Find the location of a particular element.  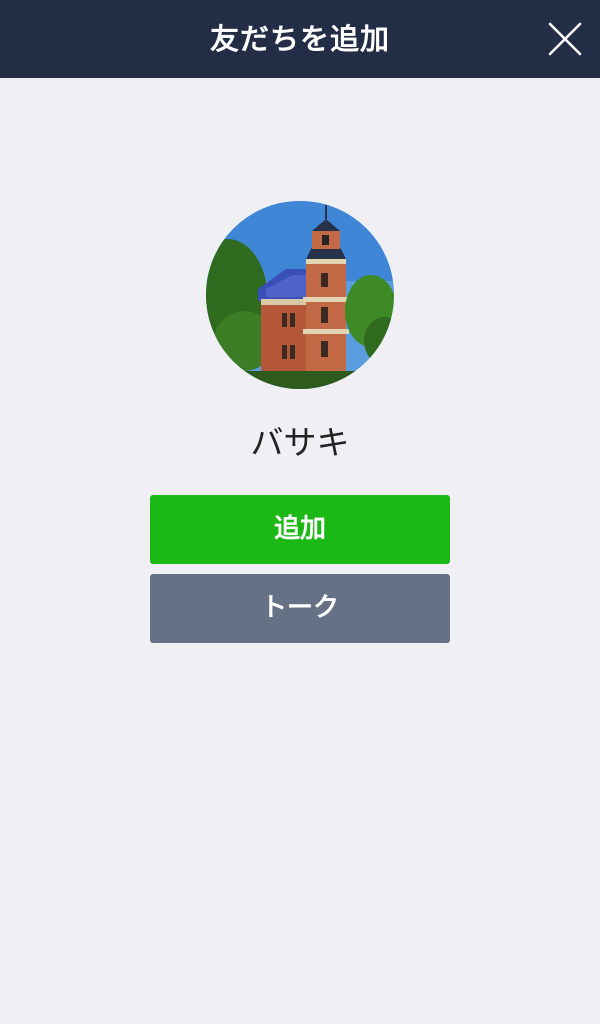

close-button is located at coordinates (565, 39).